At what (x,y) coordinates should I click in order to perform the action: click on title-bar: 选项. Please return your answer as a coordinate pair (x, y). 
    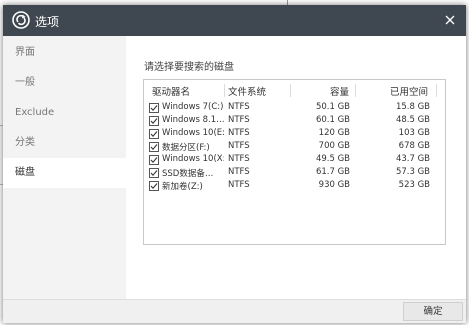
    Looking at the image, I should click on (234, 20).